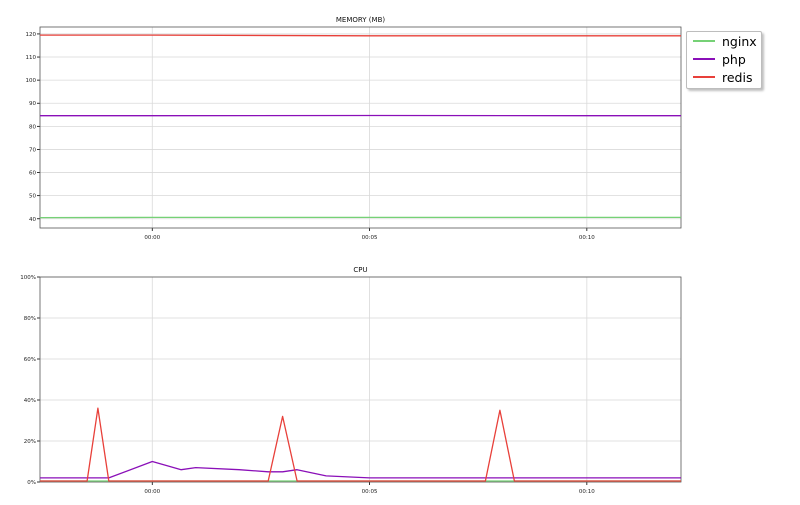 Image resolution: width=800 pixels, height=505 pixels. Describe the element at coordinates (739, 41) in the screenshot. I see `legend-label-nginx: nginx` at that location.